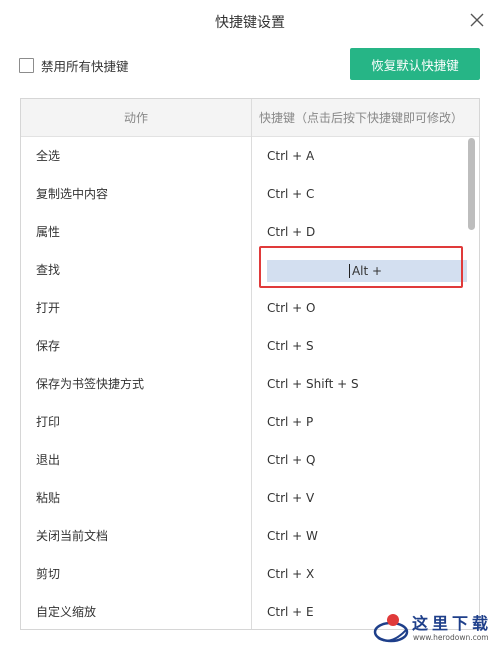  Describe the element at coordinates (290, 498) in the screenshot. I see `shortcut-cell: Ctrl + V` at that location.